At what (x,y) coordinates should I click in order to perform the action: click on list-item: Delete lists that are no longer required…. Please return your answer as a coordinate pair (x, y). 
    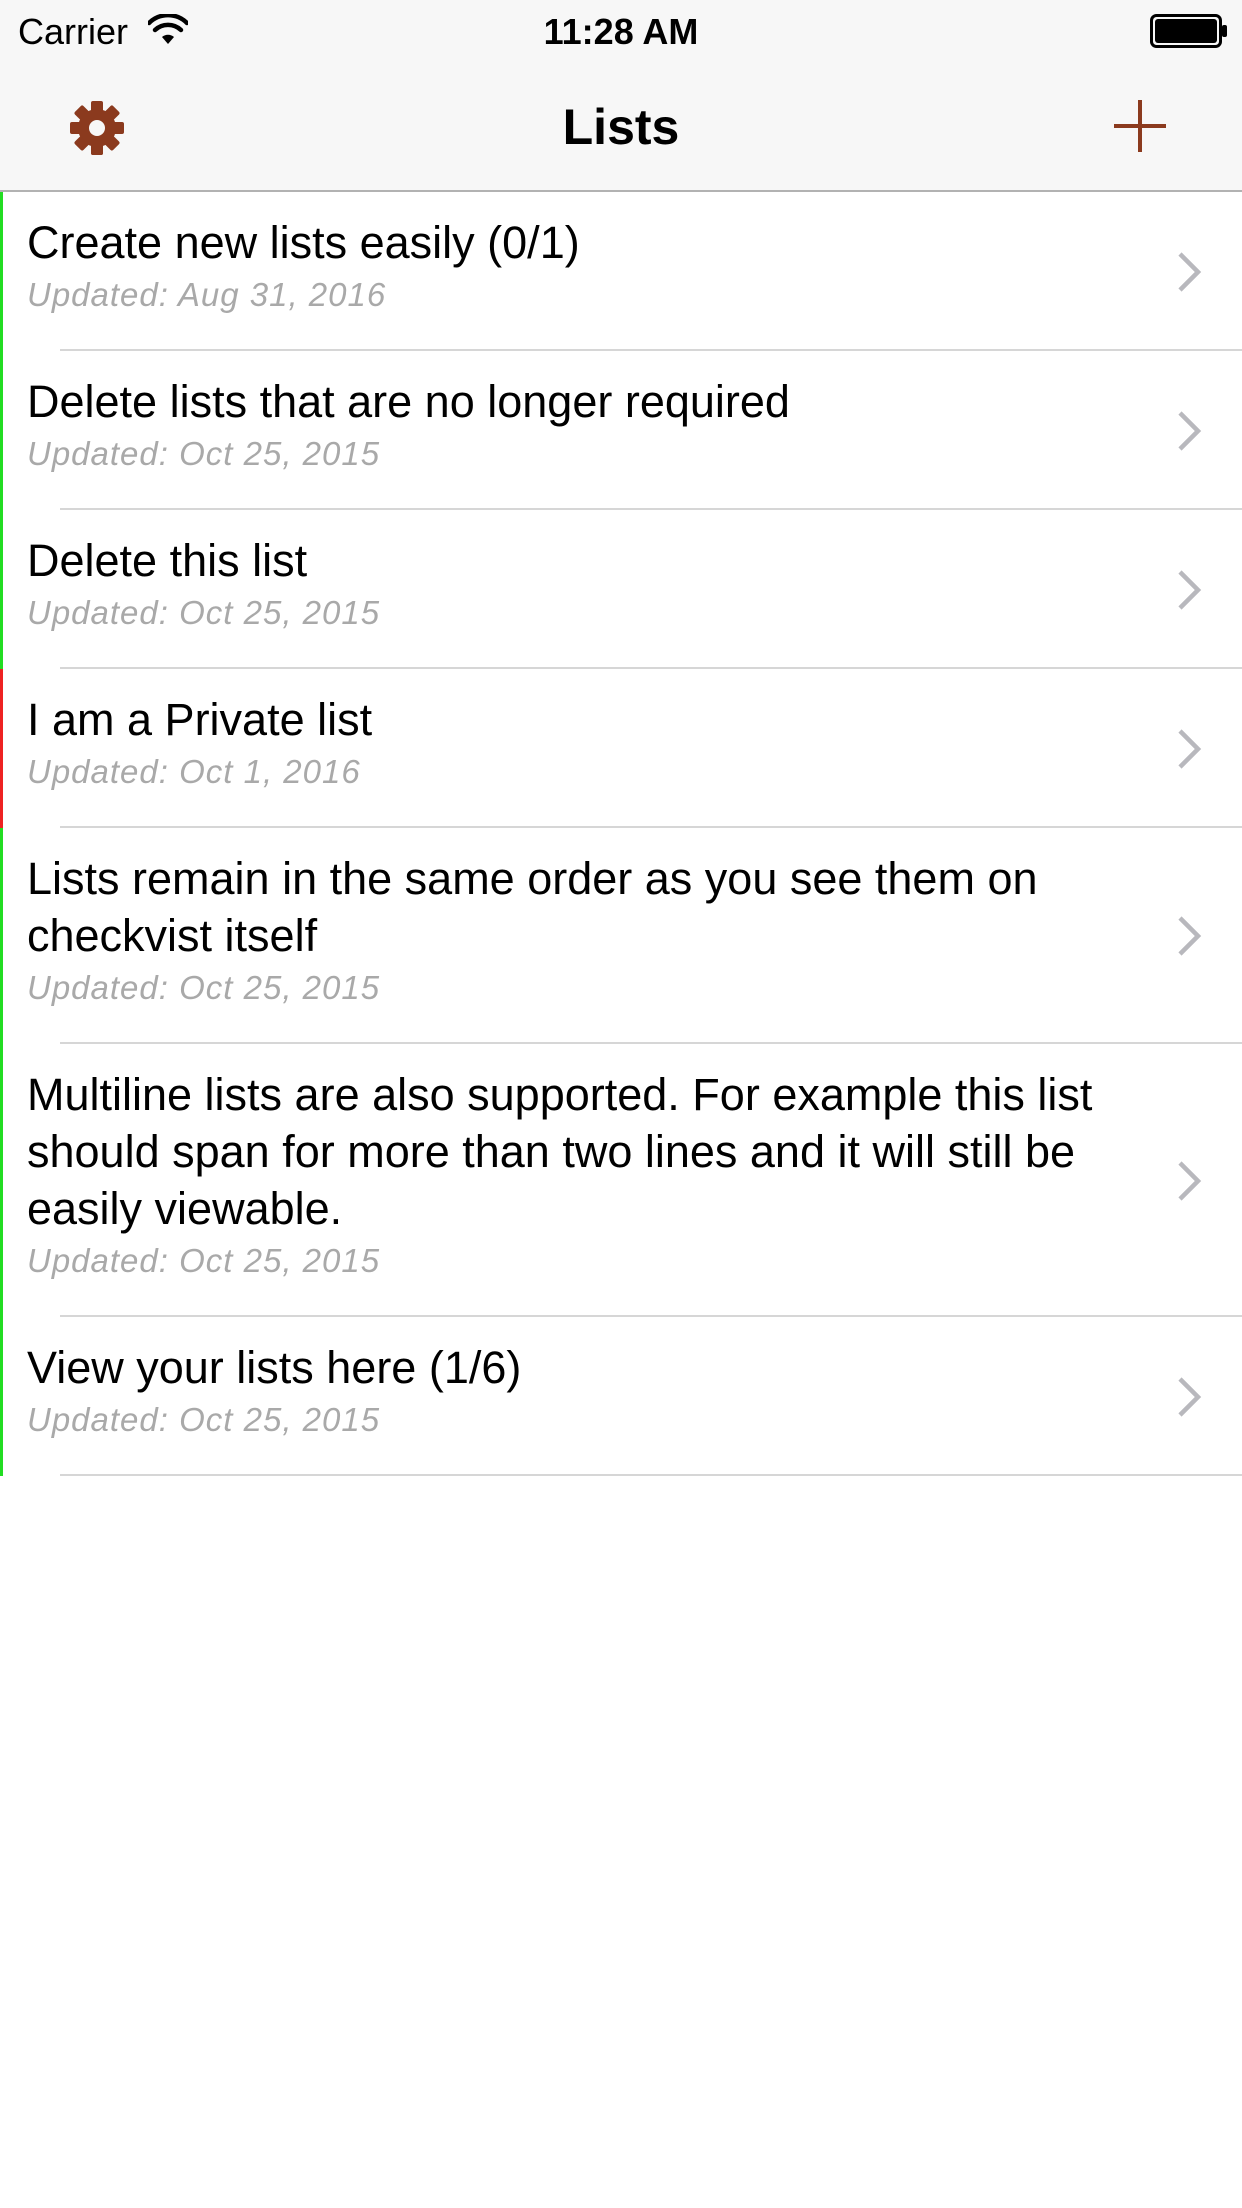
    Looking at the image, I should click on (621, 430).